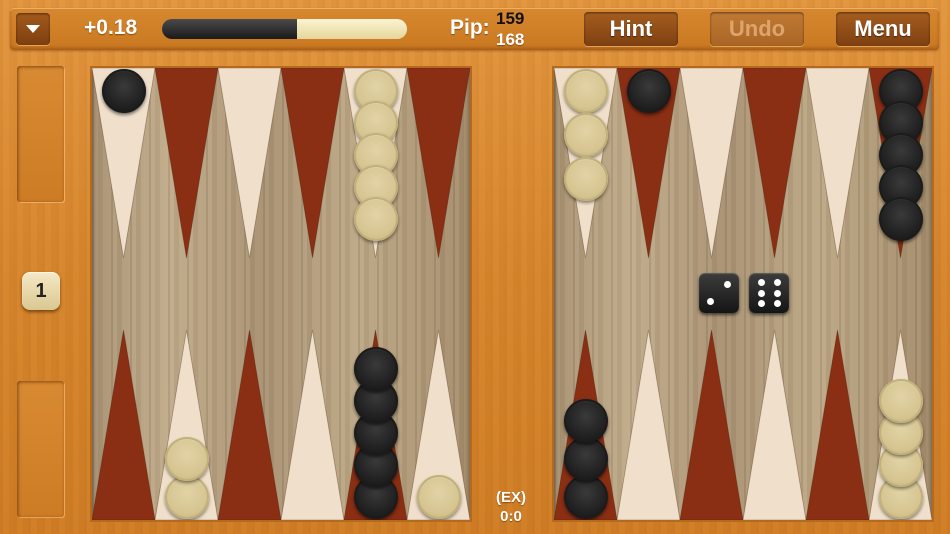 This screenshot has height=534, width=950. I want to click on undo-button: Undo, so click(757, 29).